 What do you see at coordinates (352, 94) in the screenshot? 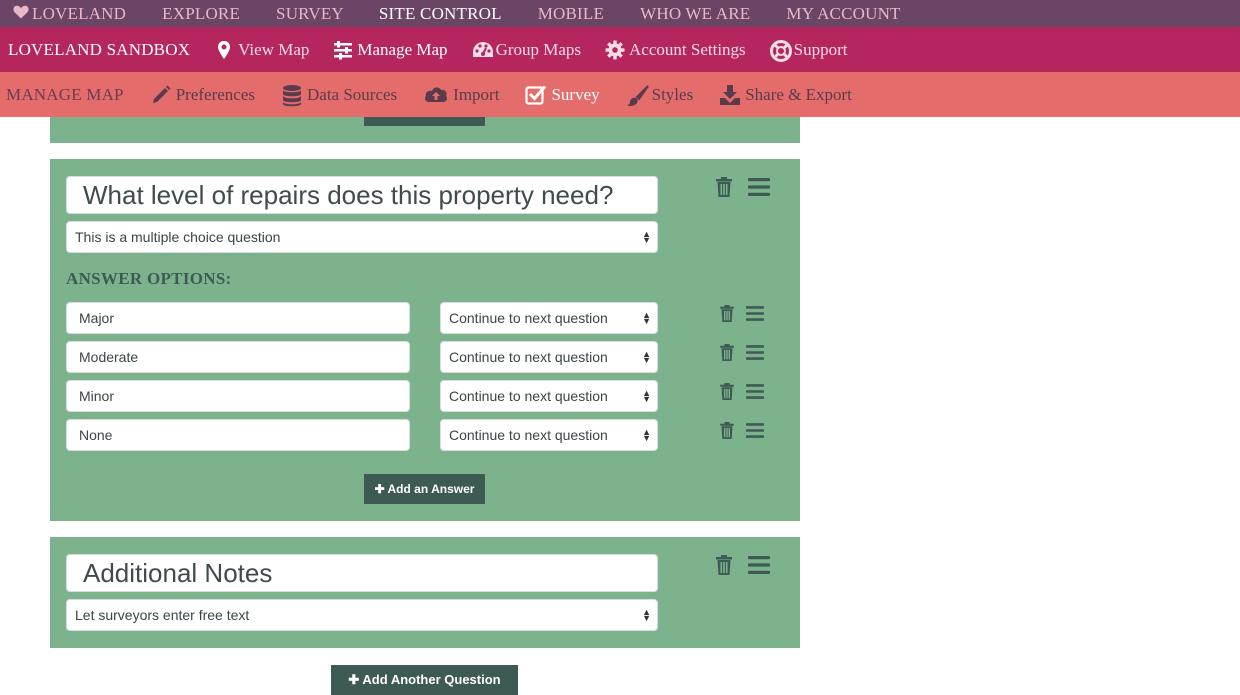
I see `mapnav-label: Data Sources` at bounding box center [352, 94].